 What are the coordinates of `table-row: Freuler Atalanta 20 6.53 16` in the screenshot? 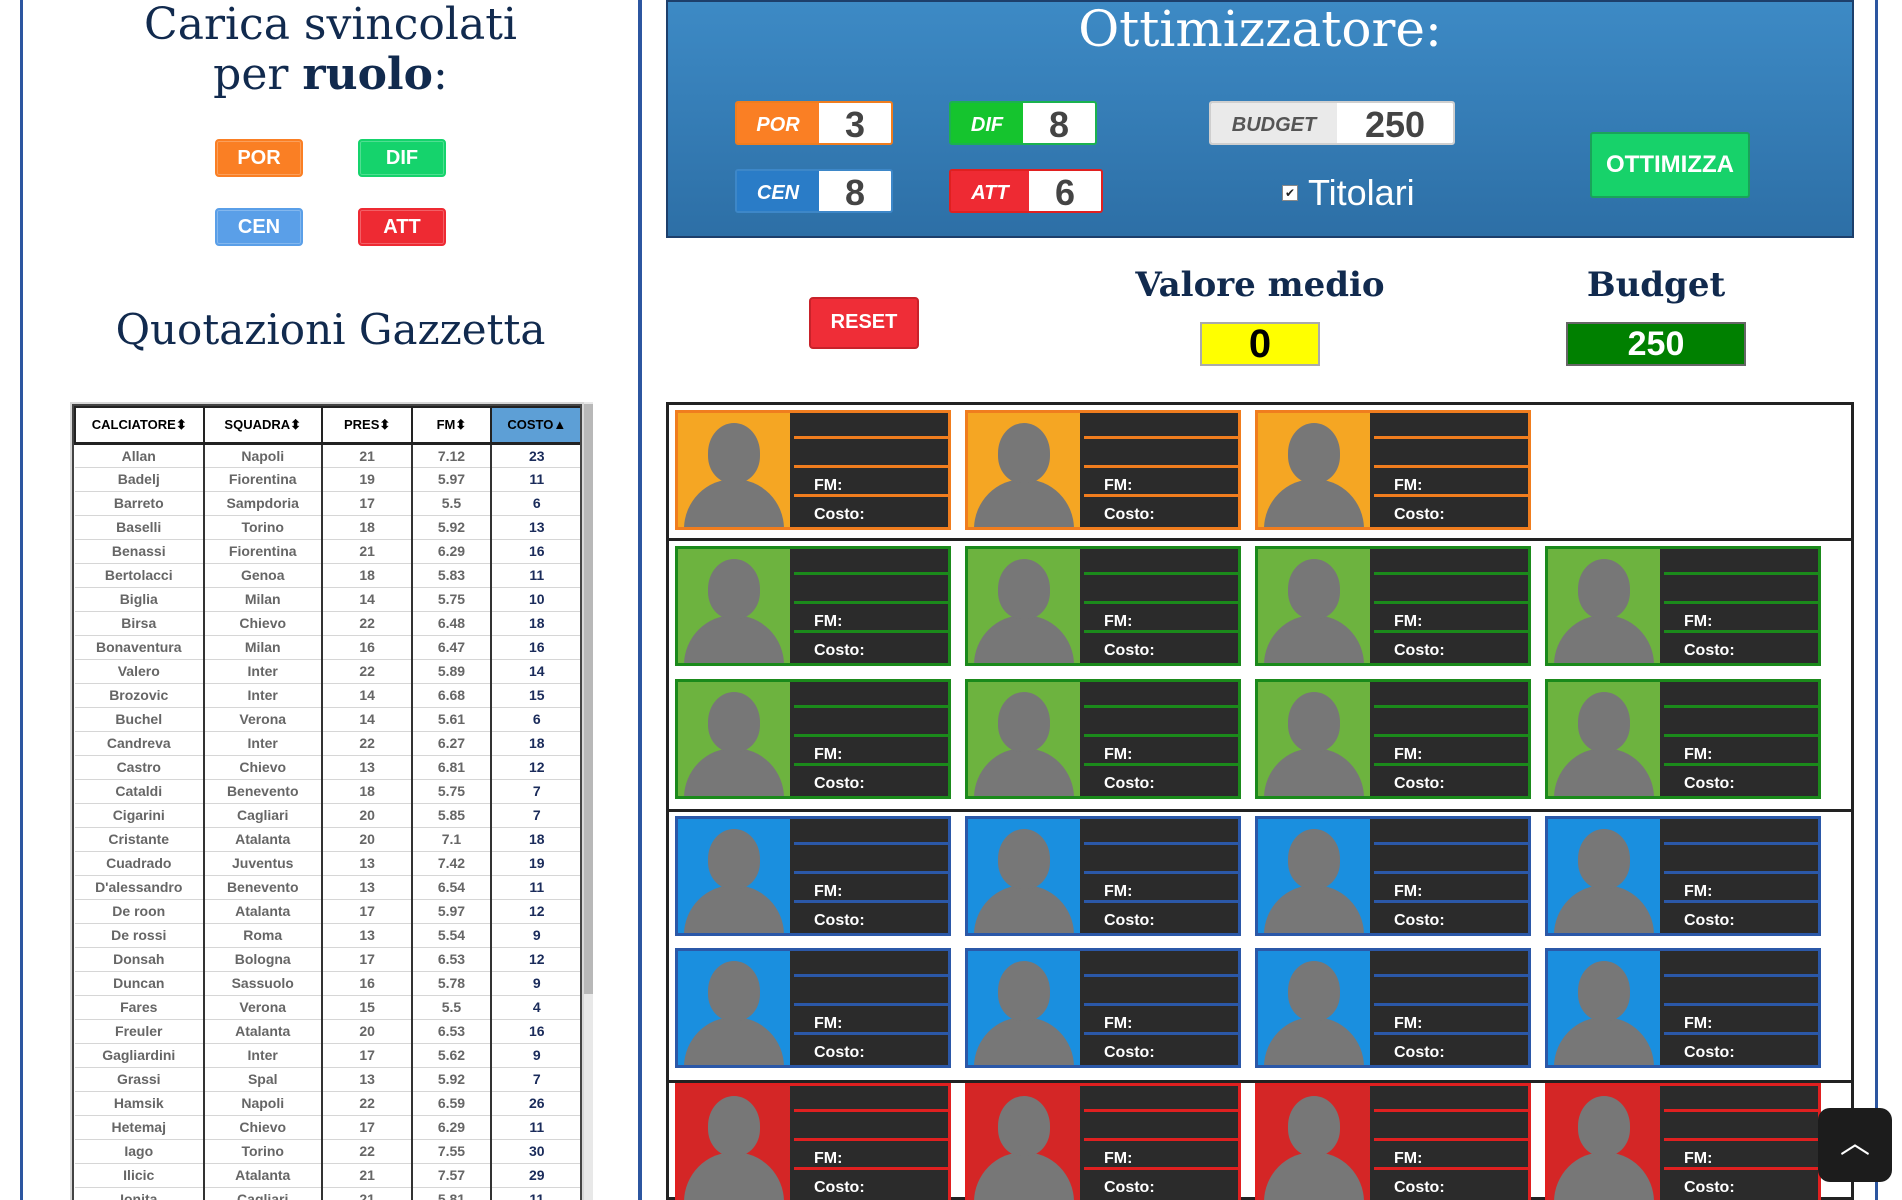 It's located at (327, 1031).